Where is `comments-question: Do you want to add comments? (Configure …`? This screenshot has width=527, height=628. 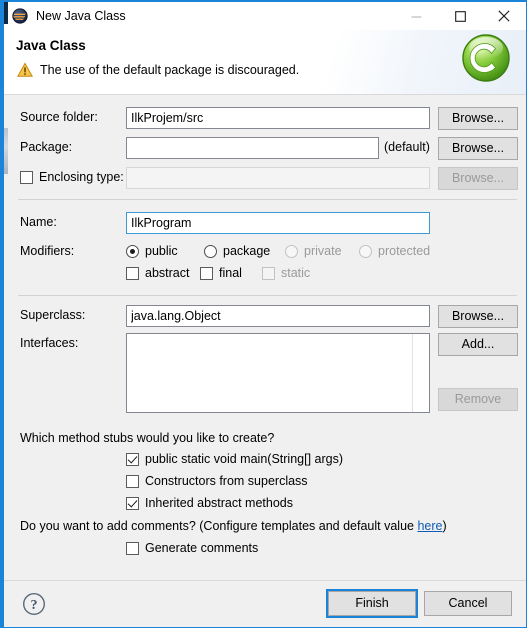 comments-question: Do you want to add comments? (Configure … is located at coordinates (233, 526).